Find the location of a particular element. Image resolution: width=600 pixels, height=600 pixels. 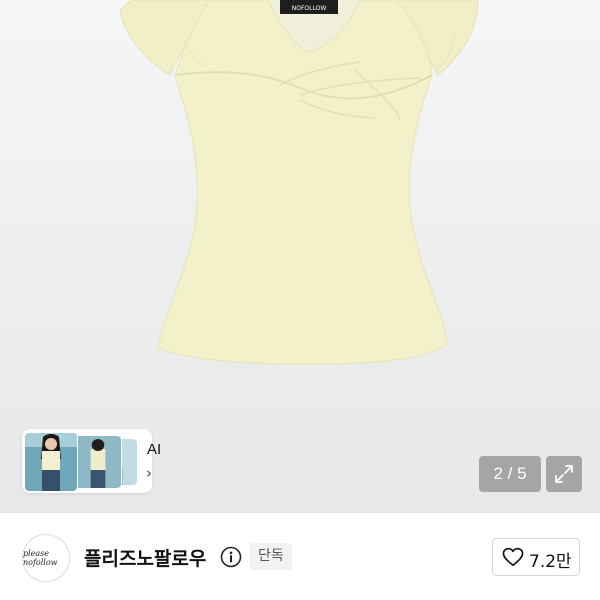

gallery-page-counter: 2 / 5 is located at coordinates (510, 474).